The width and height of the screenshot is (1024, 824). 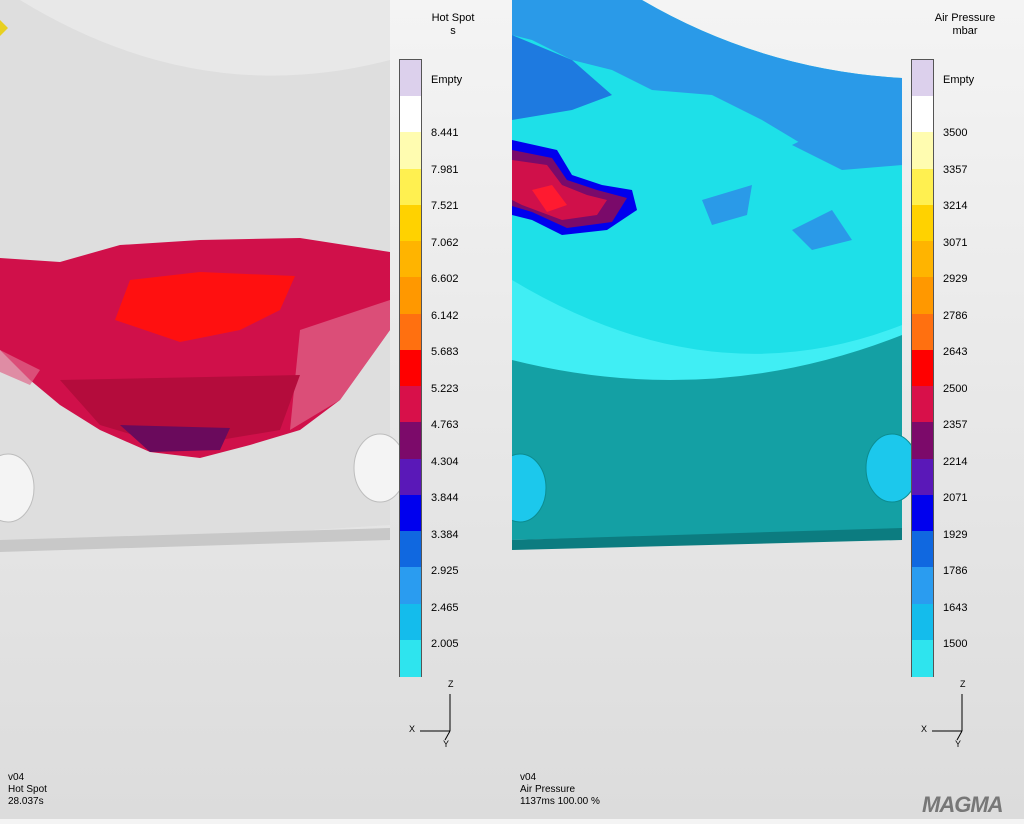 What do you see at coordinates (453, 18) in the screenshot?
I see `legend-title-text: Hot Spot` at bounding box center [453, 18].